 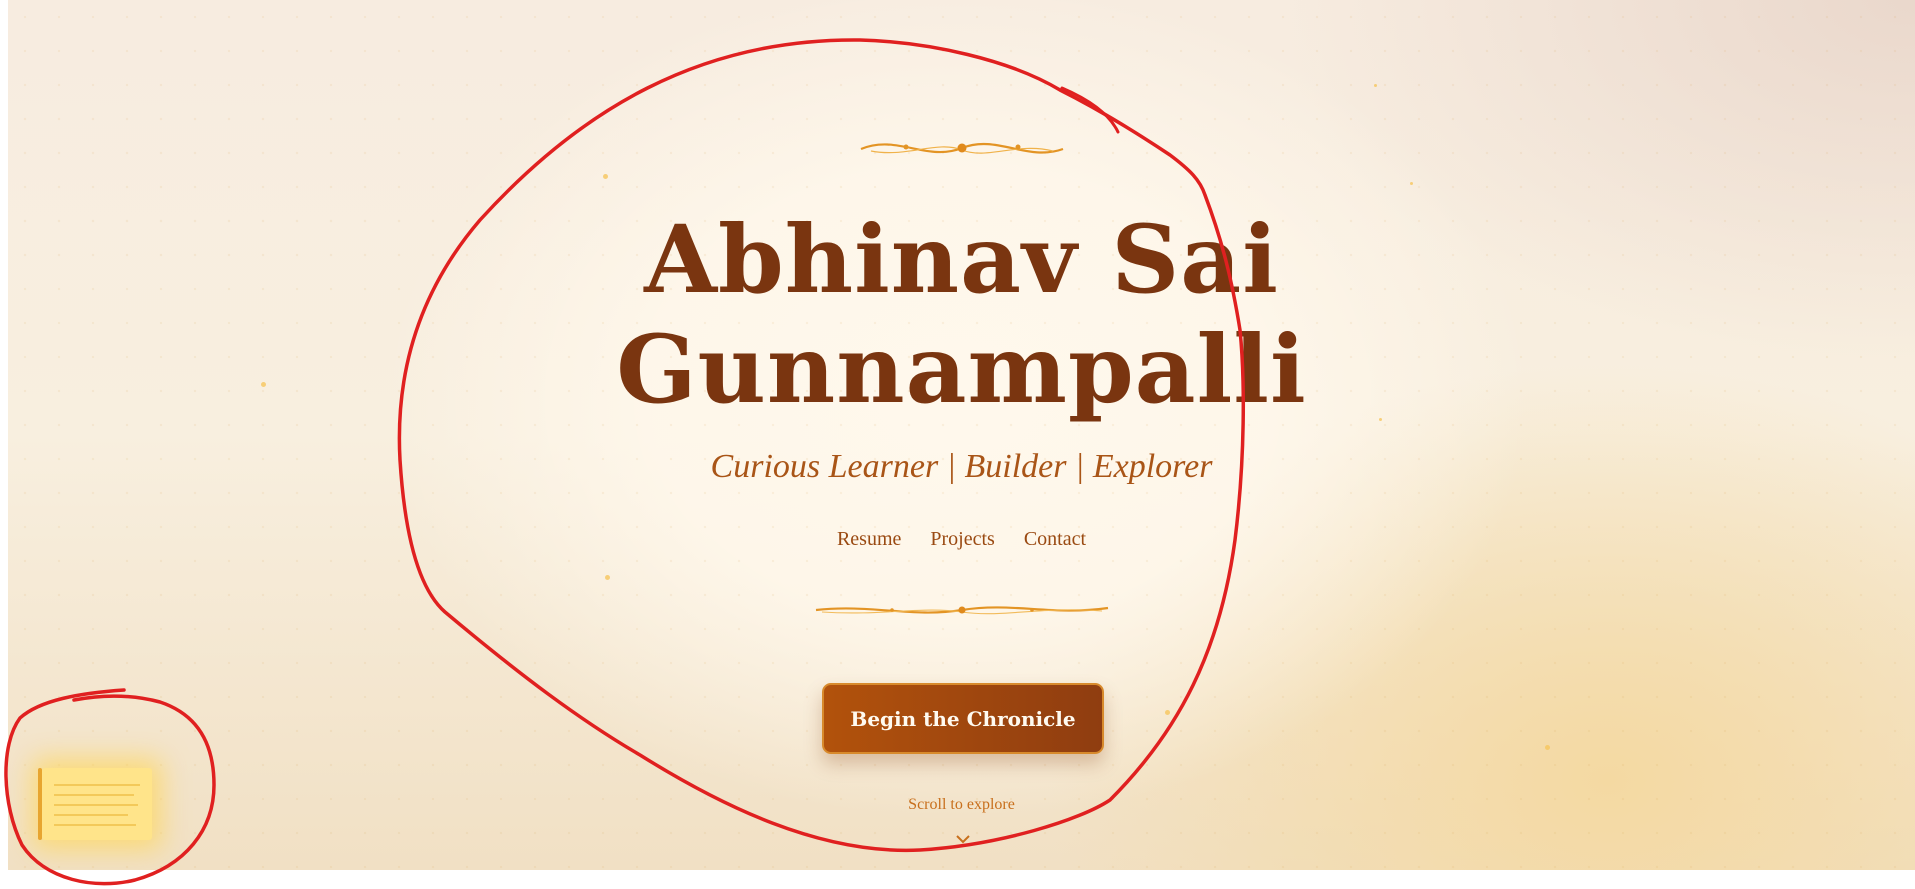 I want to click on primary-nav: Resume Projects Contact, so click(x=961, y=539).